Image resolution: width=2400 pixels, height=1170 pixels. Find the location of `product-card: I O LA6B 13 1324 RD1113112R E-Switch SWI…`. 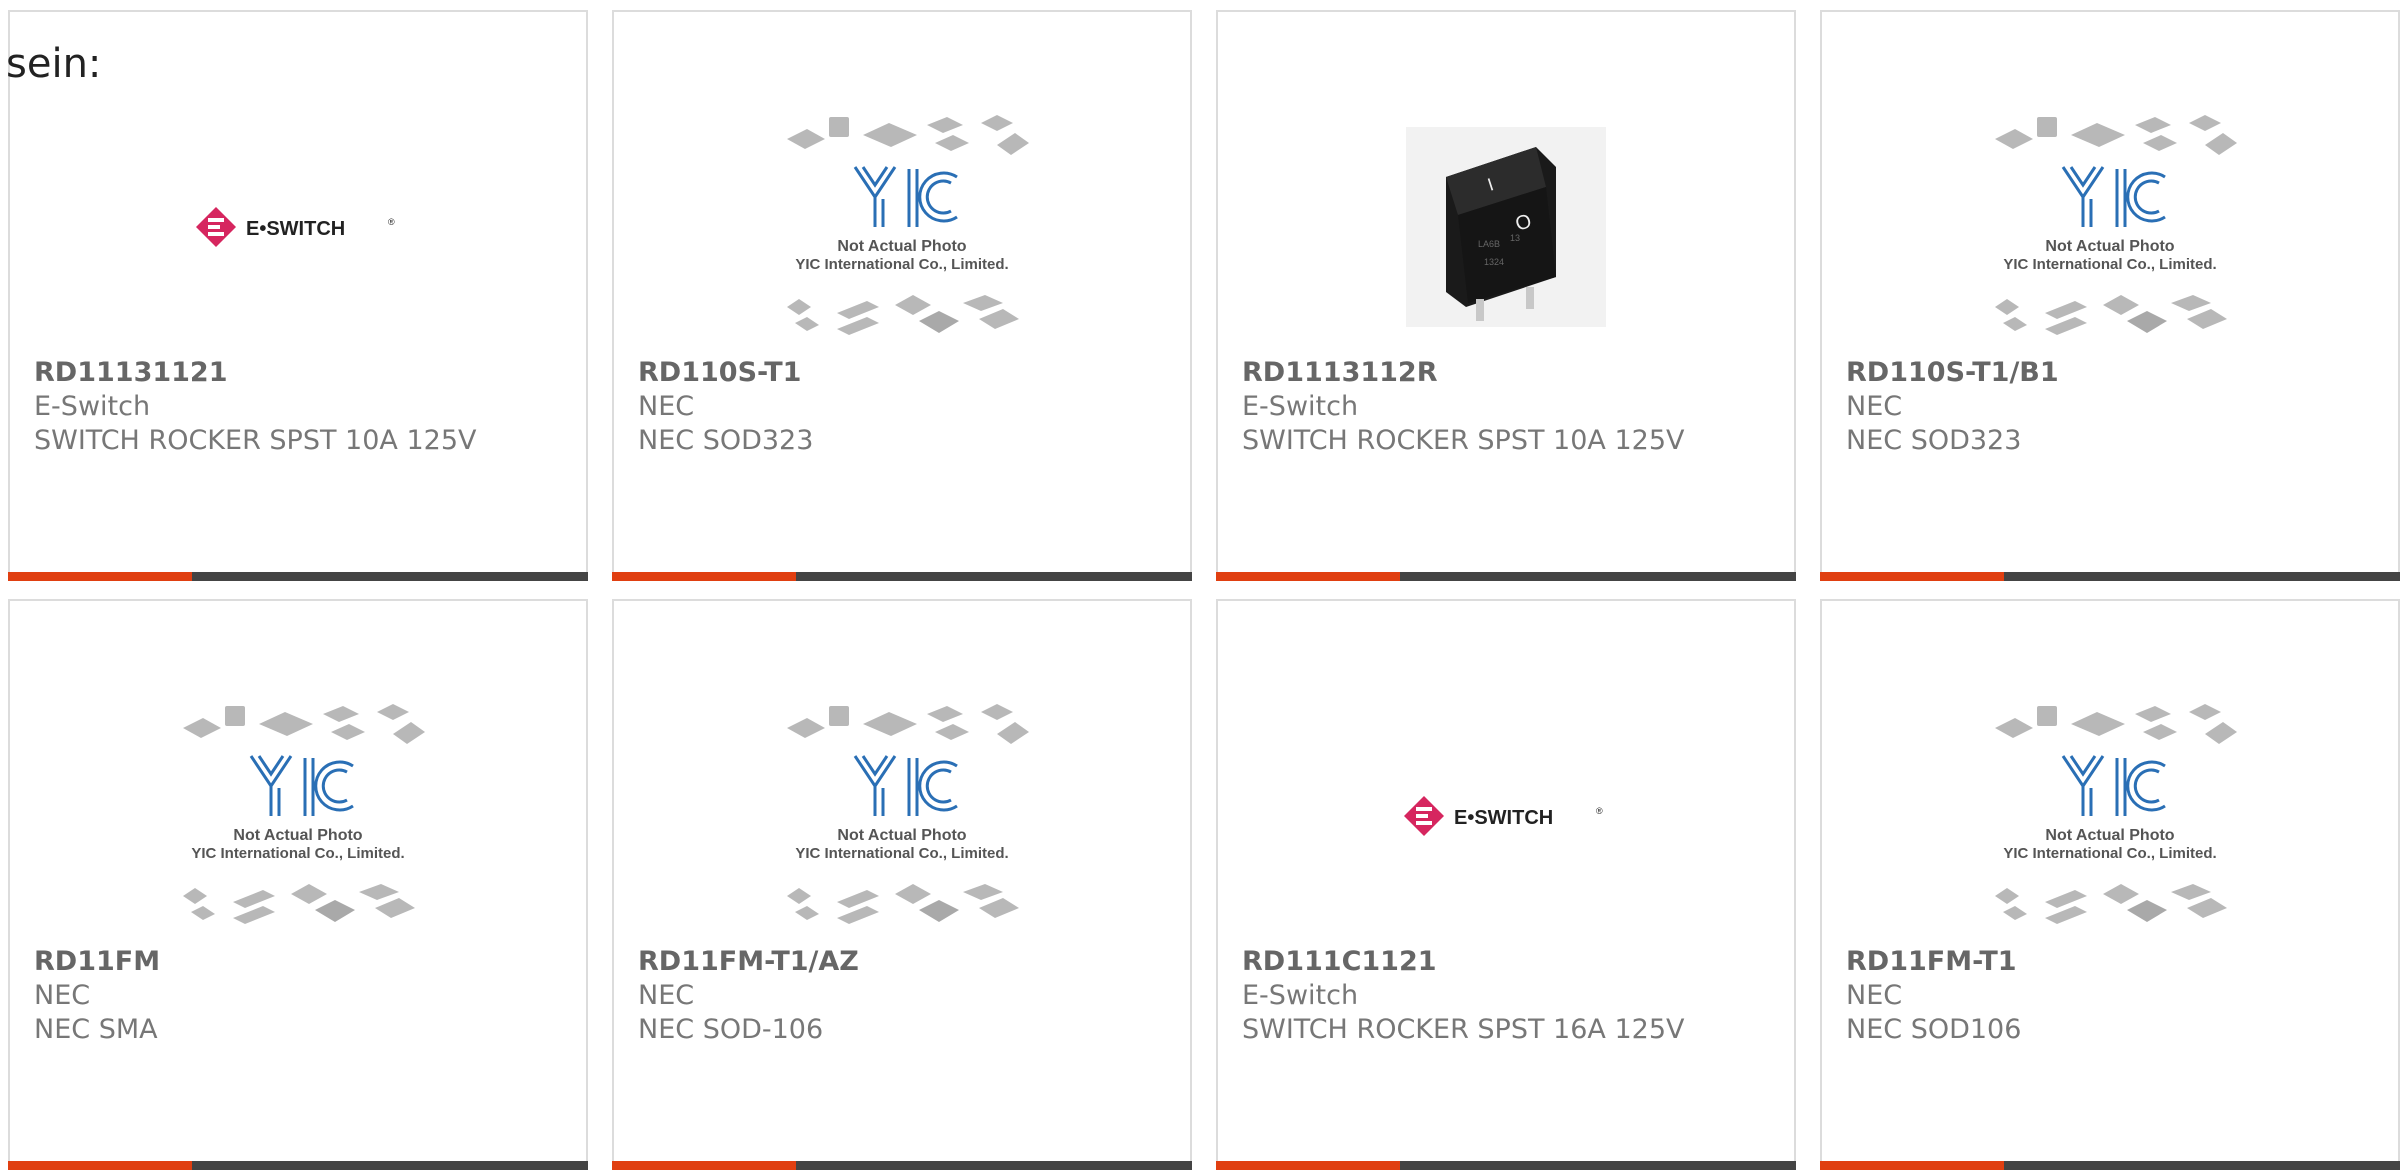

product-card: I O LA6B 13 1324 RD1113112R E-Switch SWI… is located at coordinates (1506, 295).